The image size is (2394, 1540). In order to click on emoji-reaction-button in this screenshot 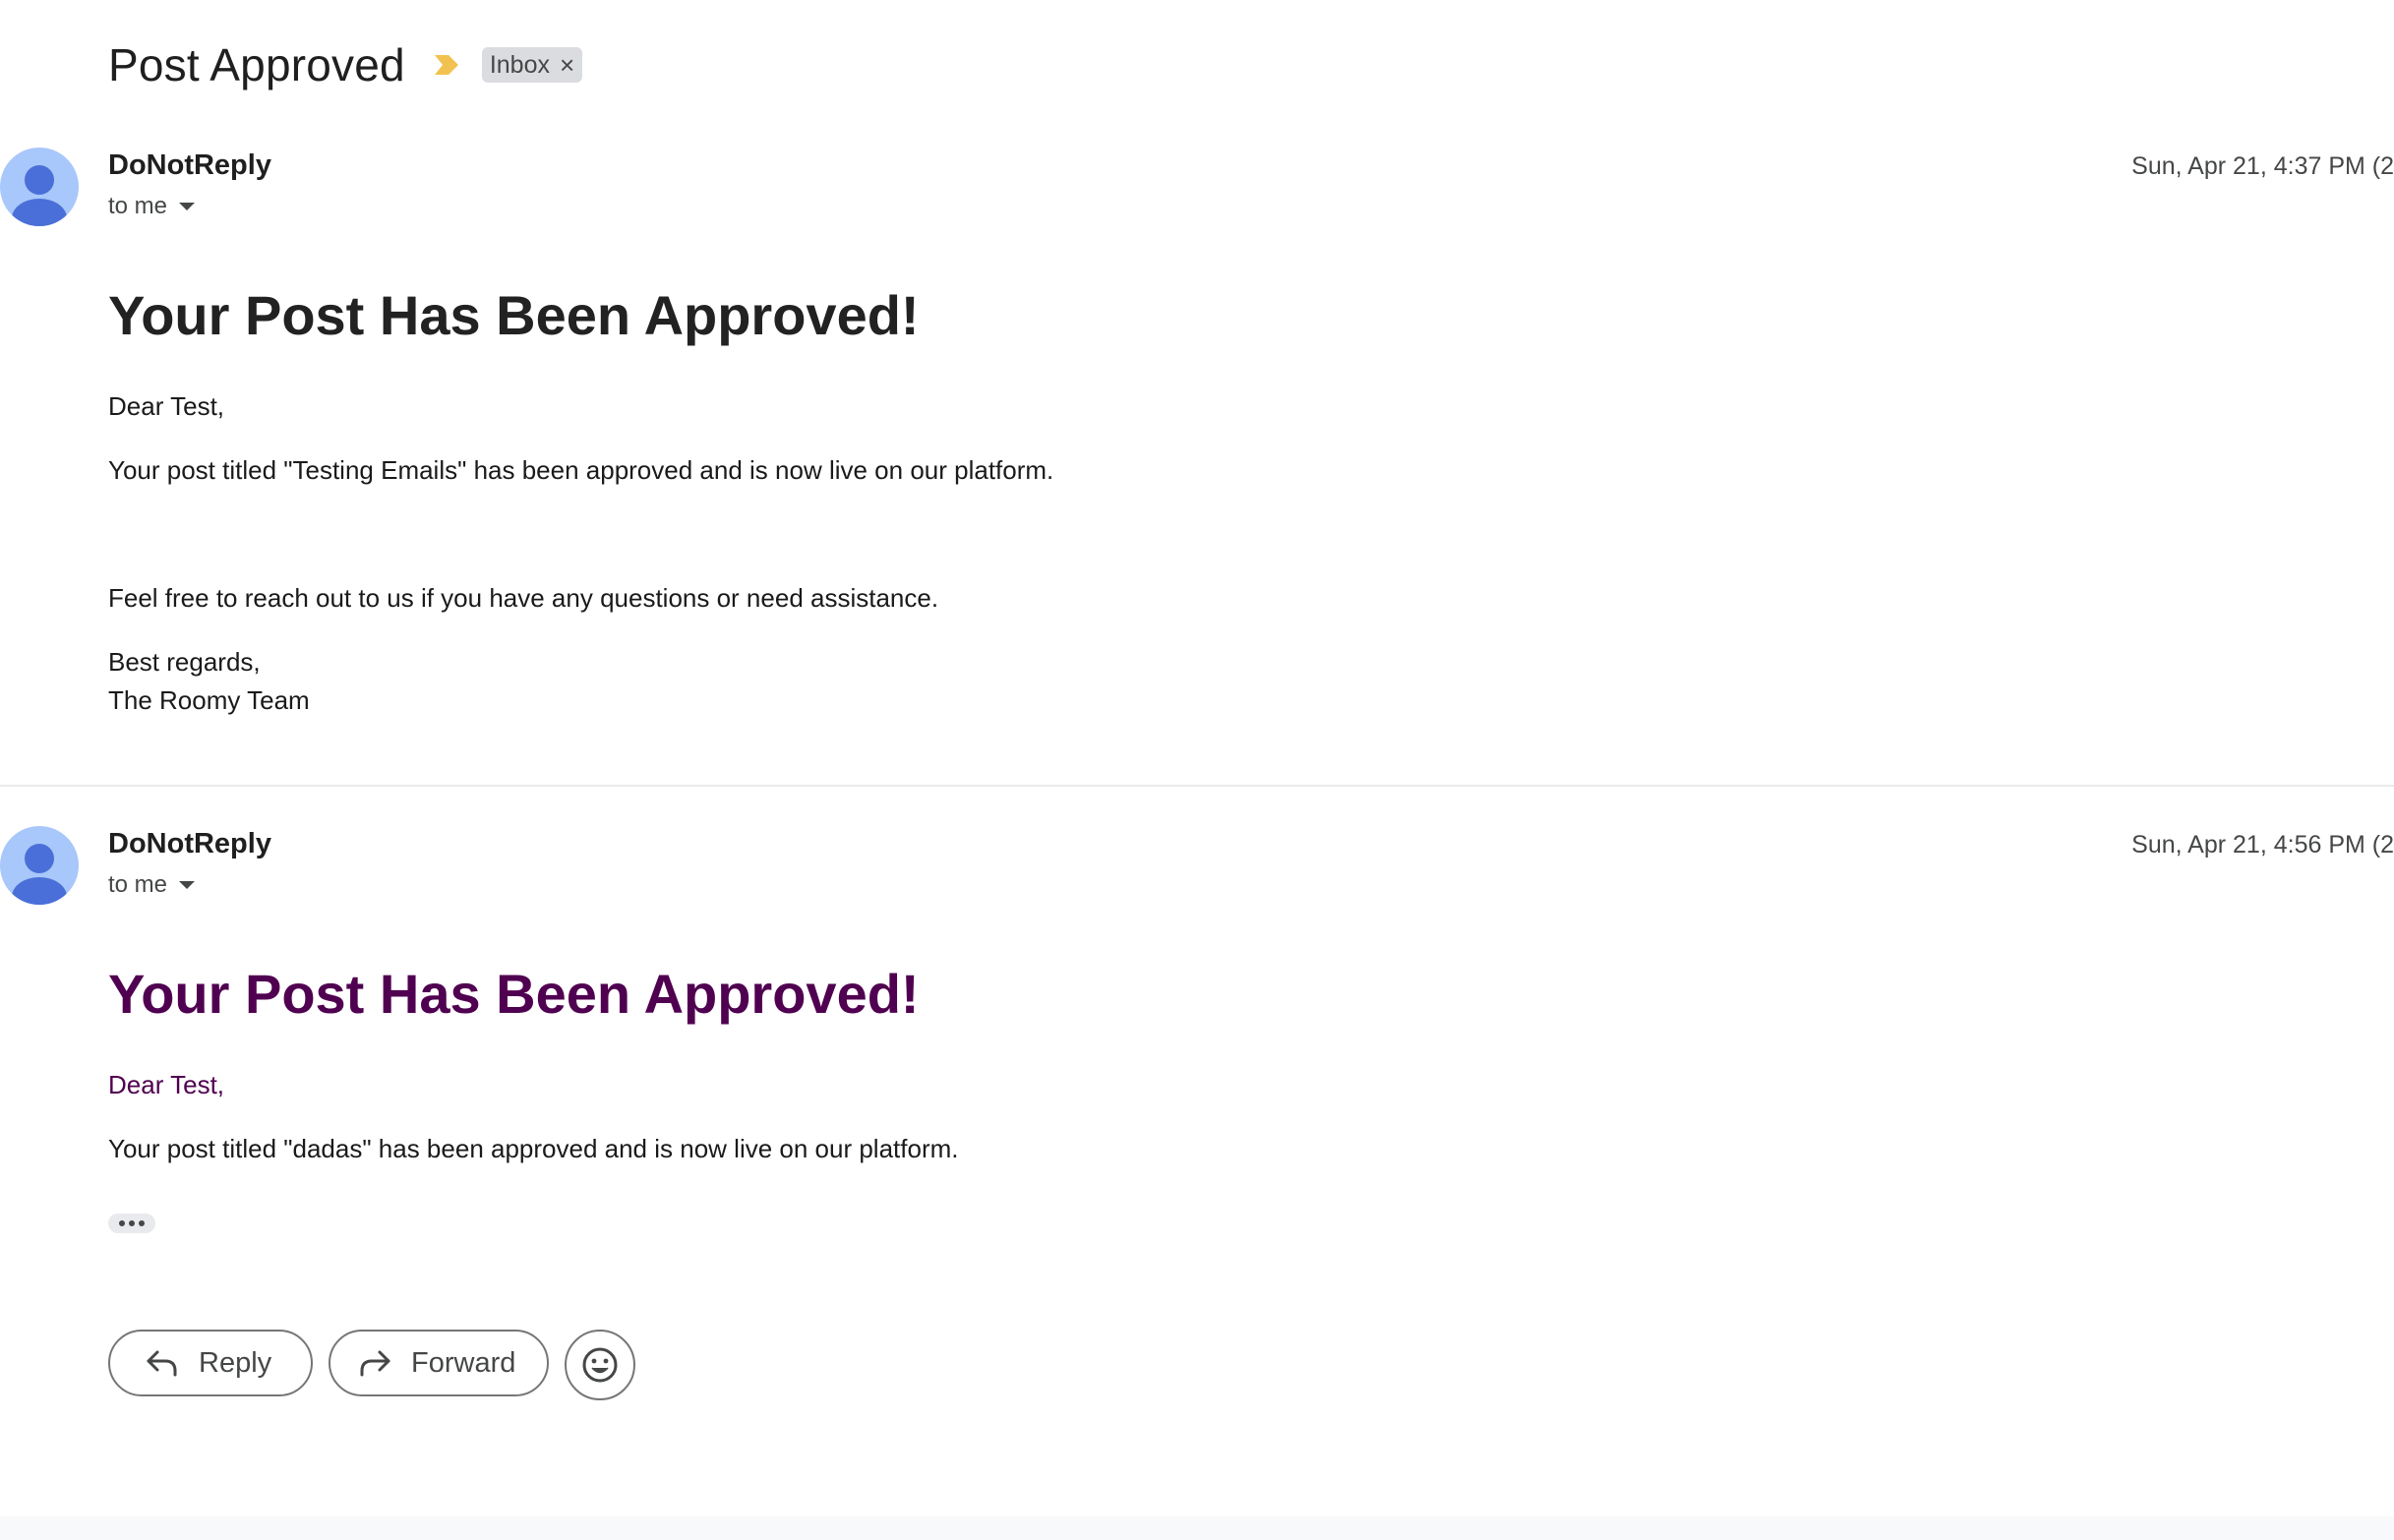, I will do `click(600, 1365)`.